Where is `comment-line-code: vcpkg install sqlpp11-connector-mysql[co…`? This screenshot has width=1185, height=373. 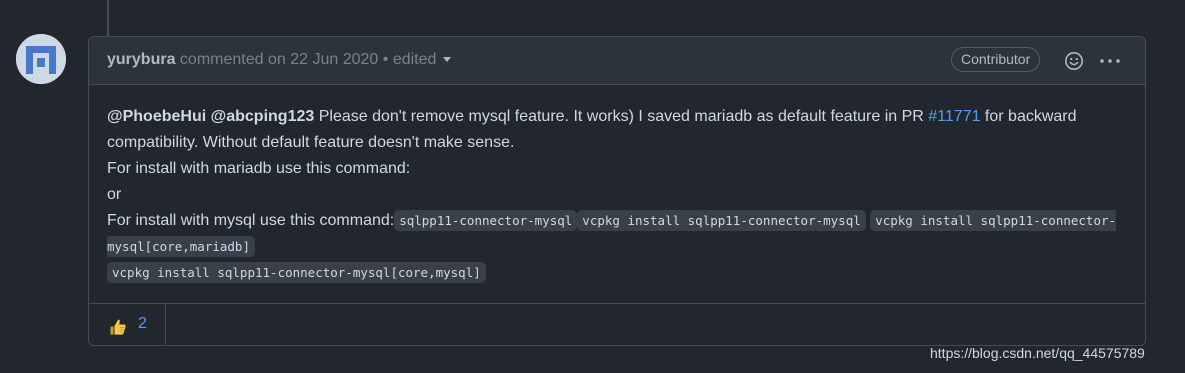
comment-line-code: vcpkg install sqlpp11-connector-mysql[co… is located at coordinates (622, 273).